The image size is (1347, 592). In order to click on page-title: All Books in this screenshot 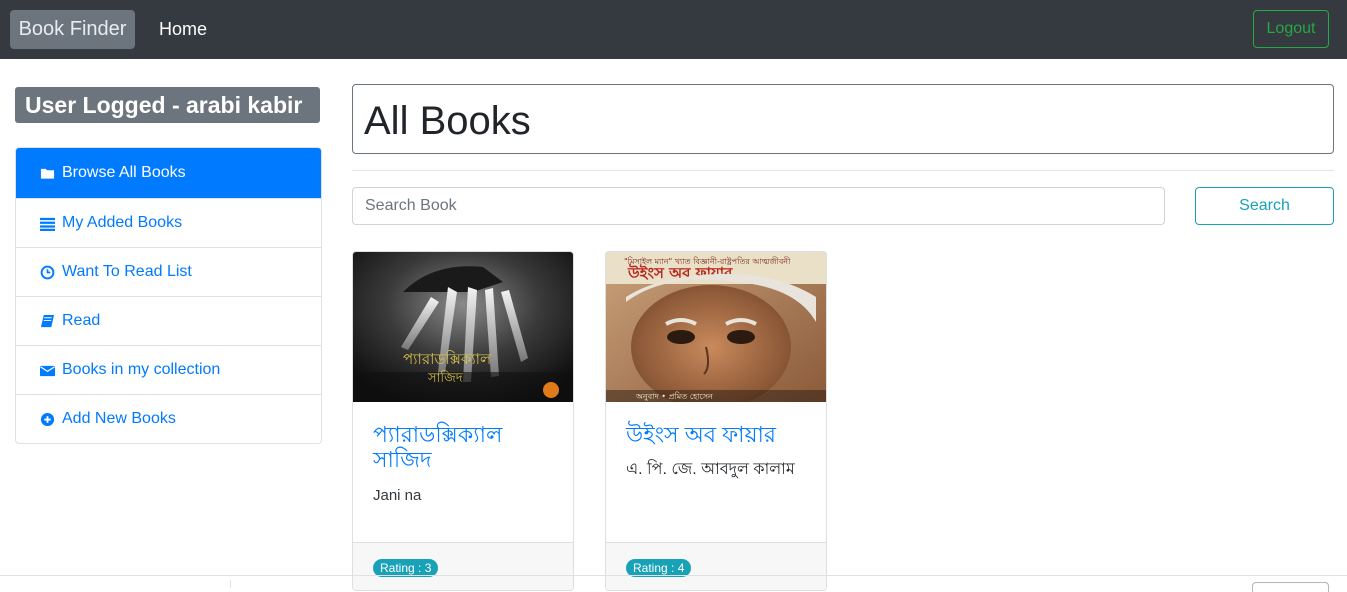, I will do `click(447, 121)`.